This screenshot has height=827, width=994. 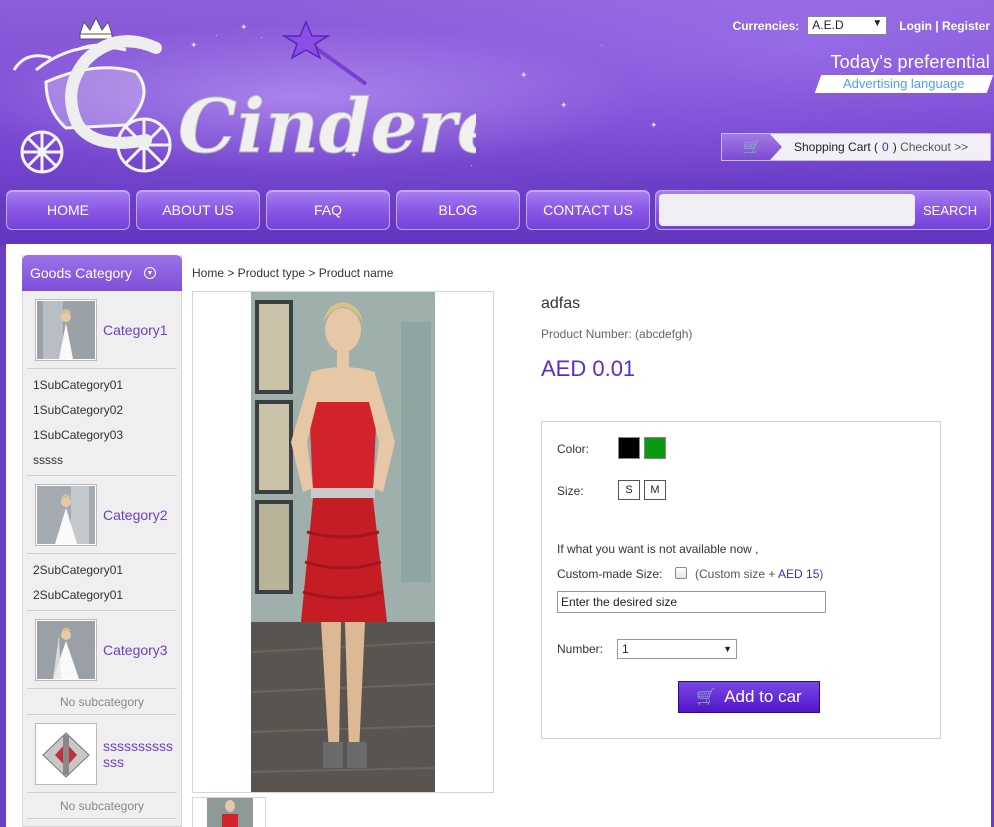 What do you see at coordinates (677, 649) in the screenshot?
I see `quantity-select: 1 ▼` at bounding box center [677, 649].